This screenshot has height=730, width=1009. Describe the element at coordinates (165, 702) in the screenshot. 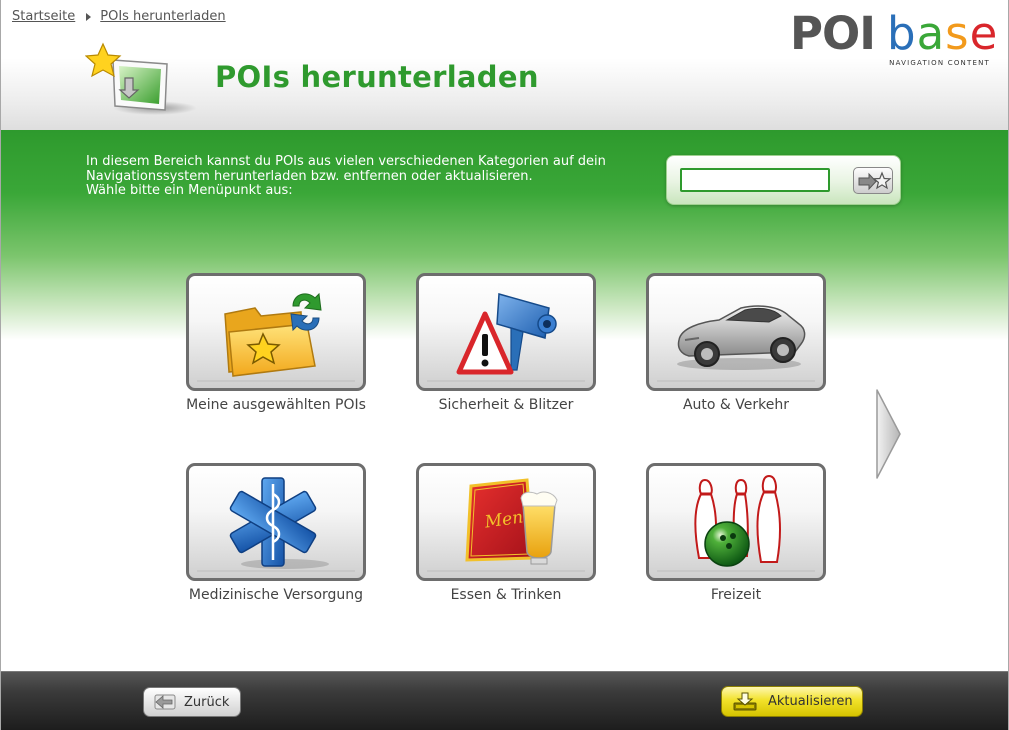

I see `arrow-left-icon` at that location.